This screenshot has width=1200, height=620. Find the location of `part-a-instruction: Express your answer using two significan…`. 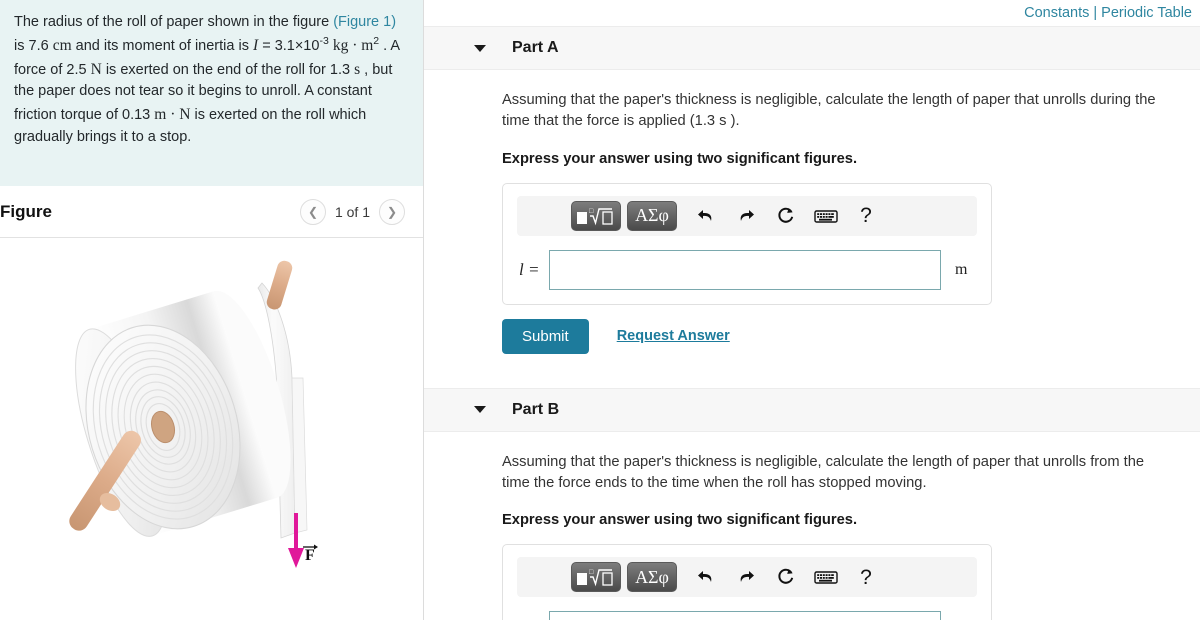

part-a-instruction: Express your answer using two significan… is located at coordinates (680, 158).